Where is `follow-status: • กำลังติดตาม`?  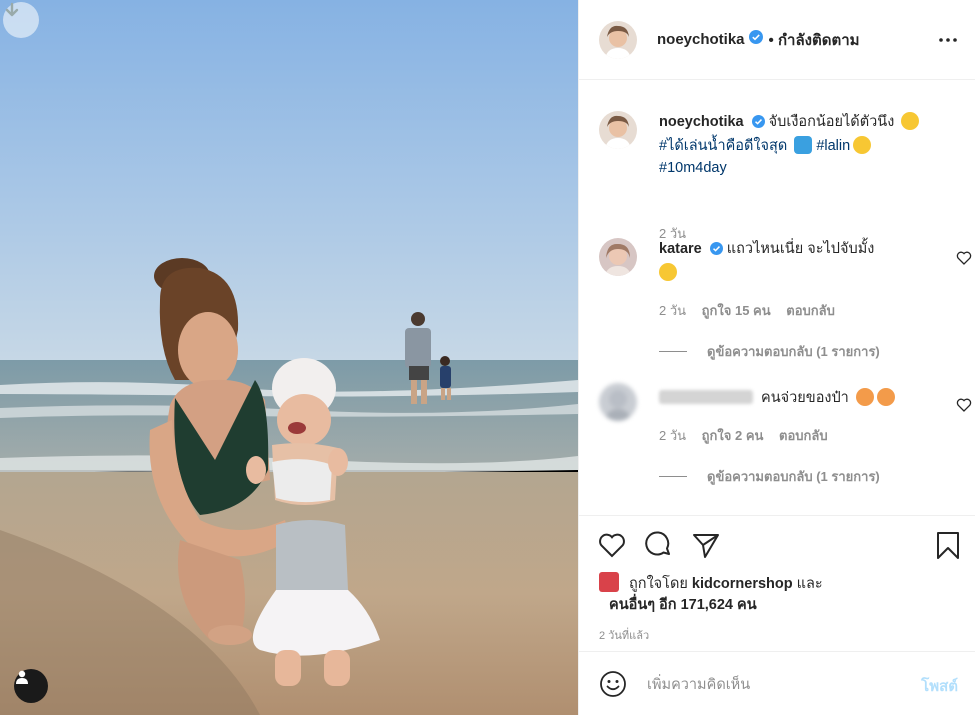 follow-status: • กำลังติดตาม is located at coordinates (814, 40).